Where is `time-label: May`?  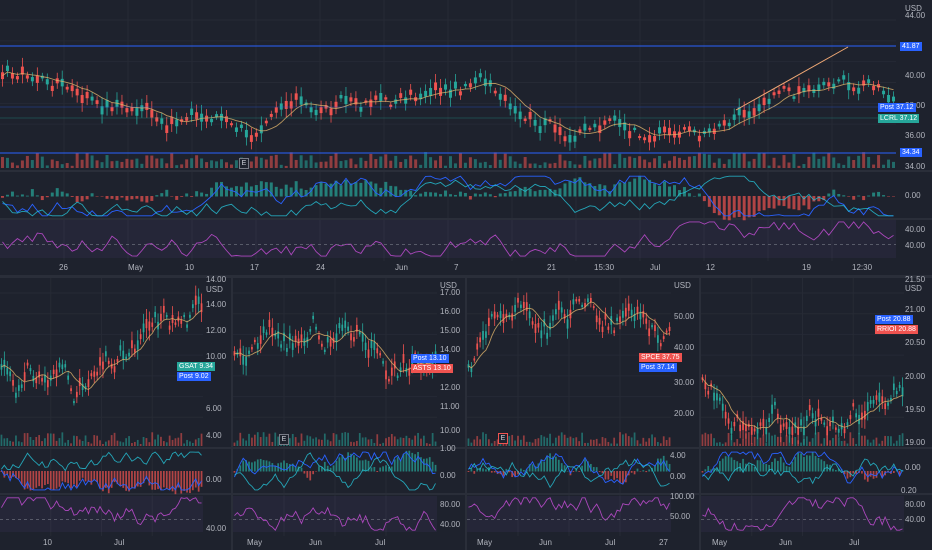 time-label: May is located at coordinates (136, 267).